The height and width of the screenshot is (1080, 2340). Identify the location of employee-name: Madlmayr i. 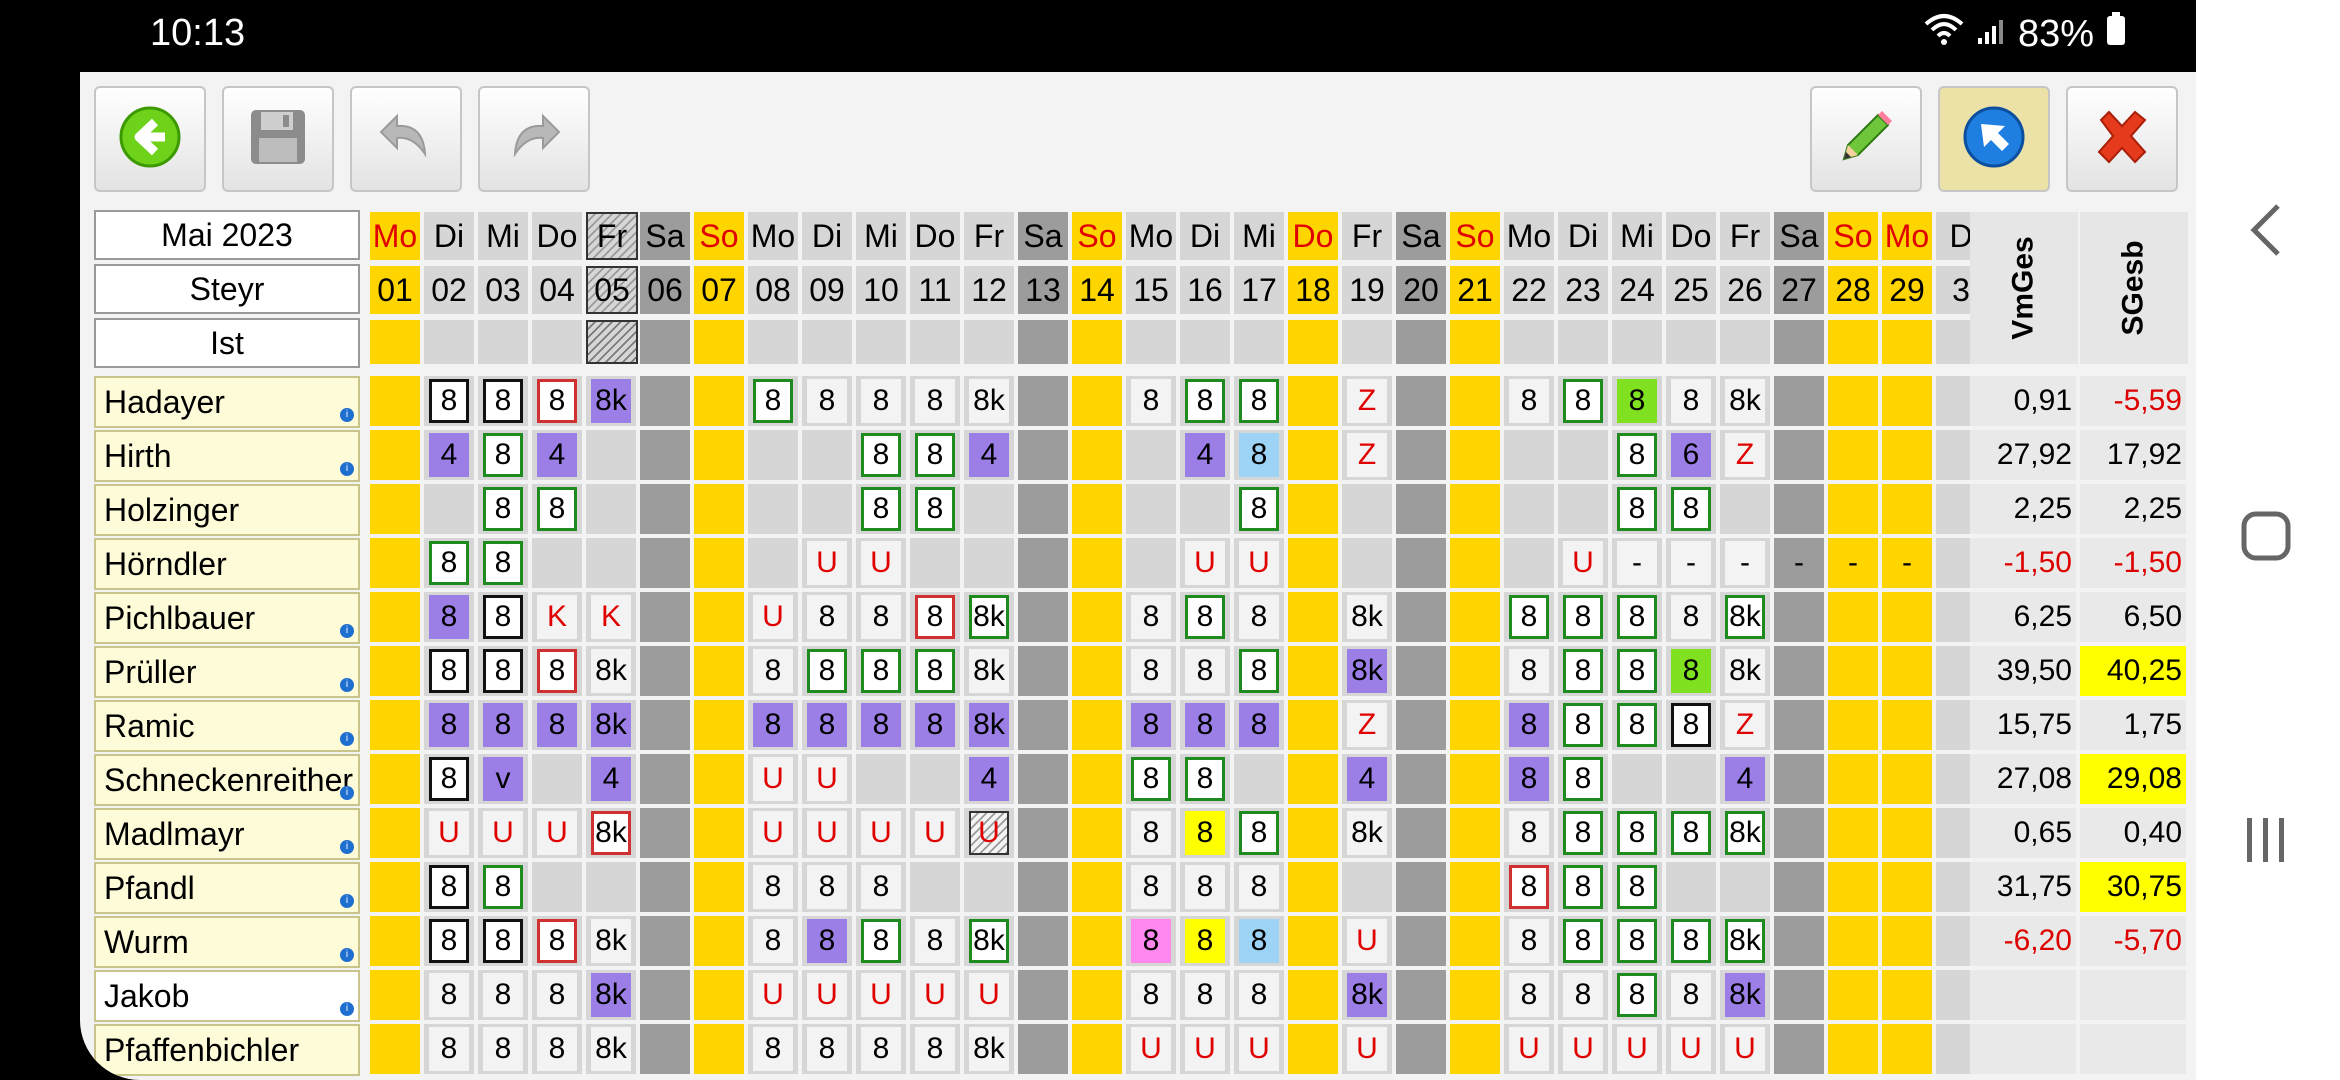
(227, 834).